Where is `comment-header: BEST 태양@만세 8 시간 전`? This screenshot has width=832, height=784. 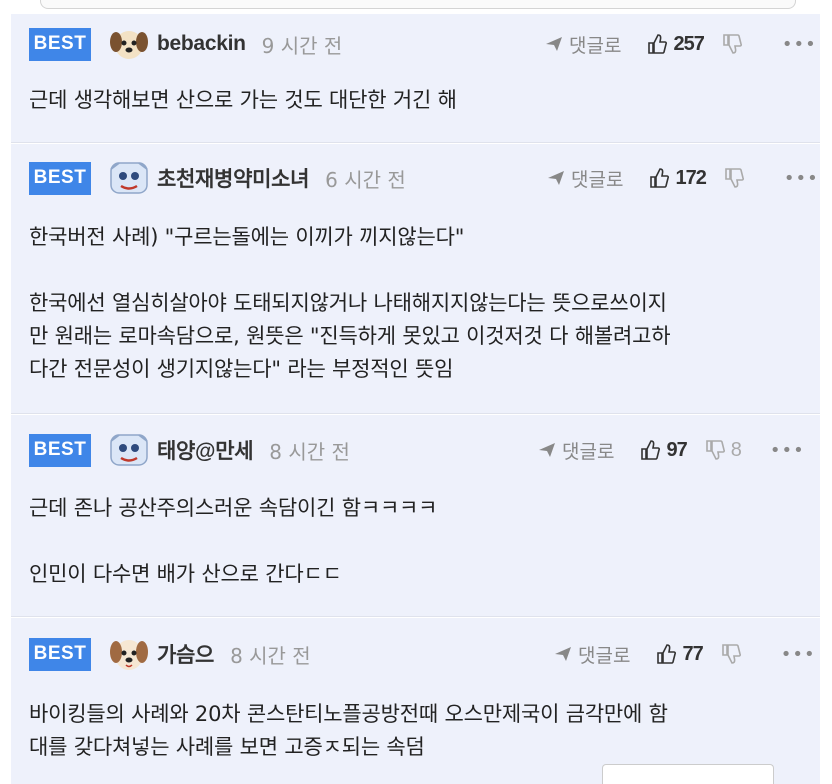
comment-header: BEST 태양@만세 8 시간 전 is located at coordinates (189, 450).